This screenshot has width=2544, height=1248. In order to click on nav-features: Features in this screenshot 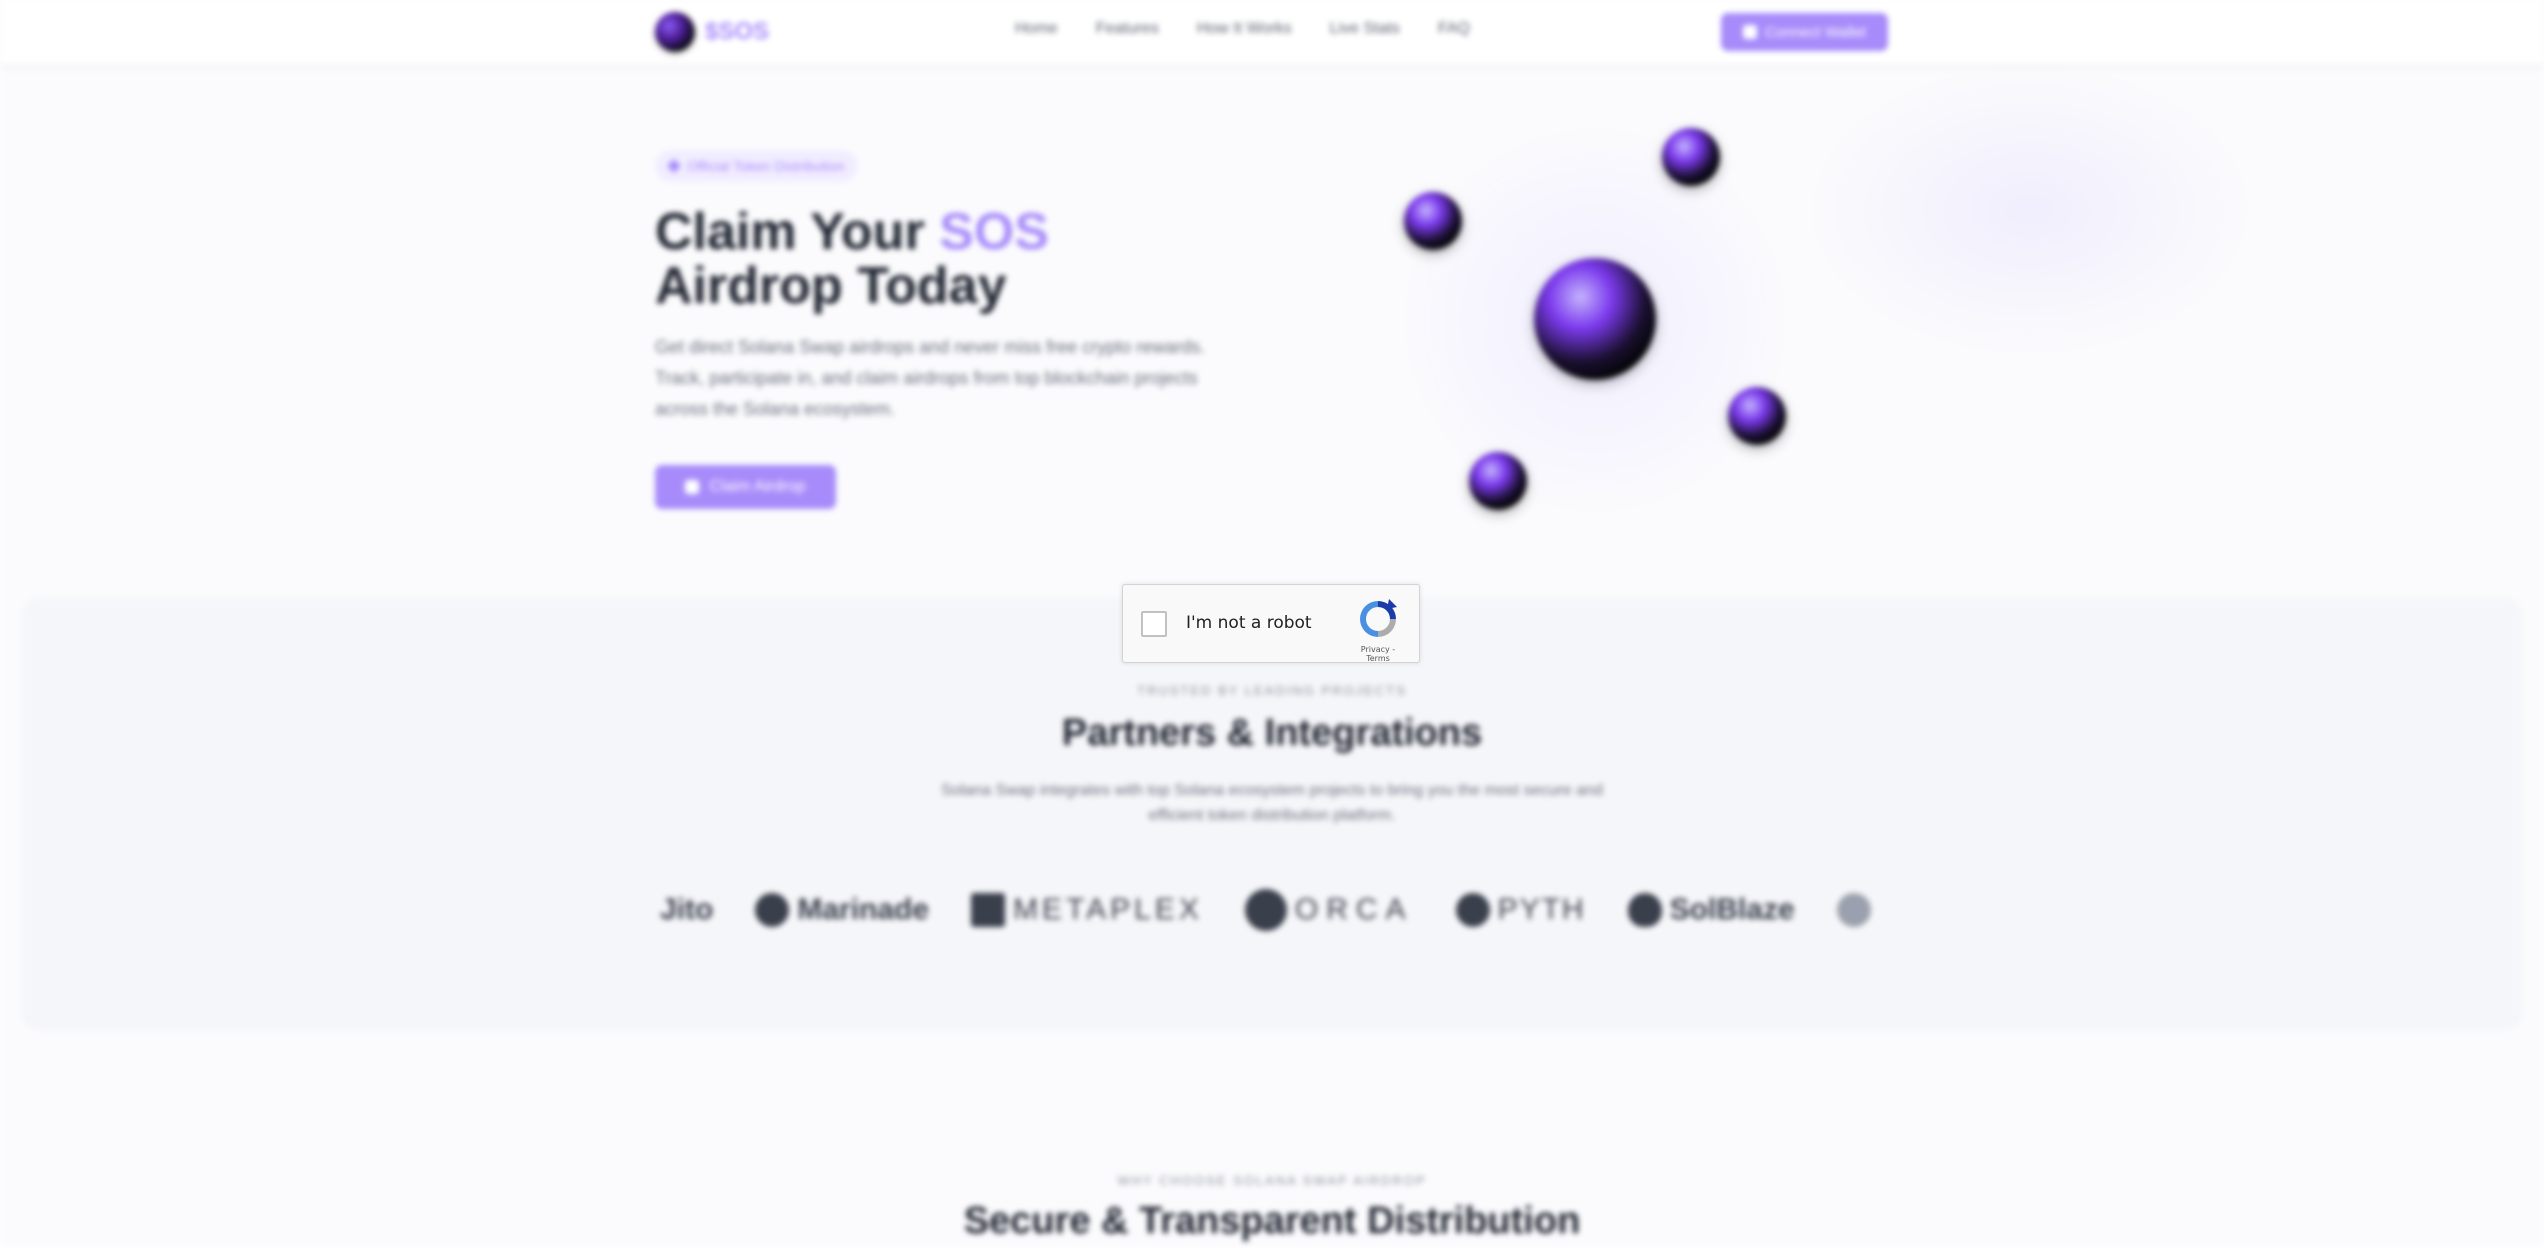, I will do `click(1127, 29)`.